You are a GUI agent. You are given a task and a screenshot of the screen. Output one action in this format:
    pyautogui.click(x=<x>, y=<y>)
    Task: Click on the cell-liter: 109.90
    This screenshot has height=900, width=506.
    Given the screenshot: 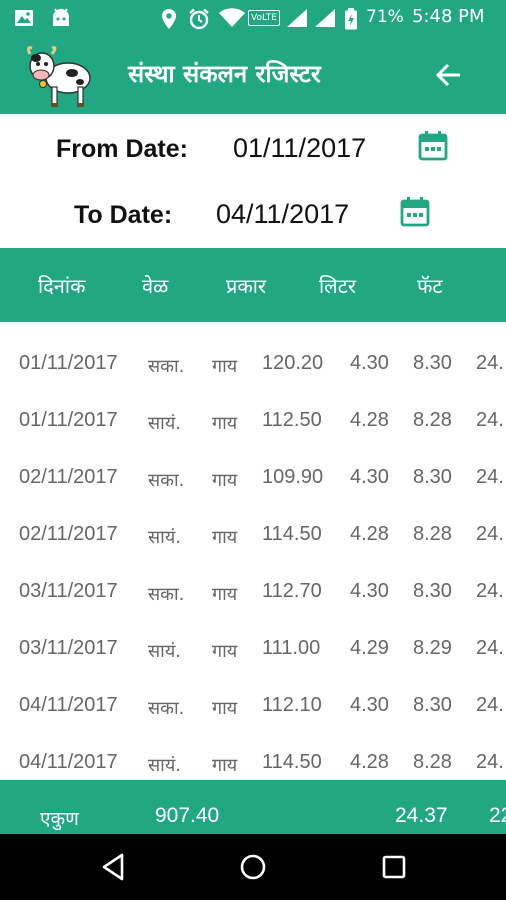 What is the action you would take?
    pyautogui.click(x=293, y=477)
    